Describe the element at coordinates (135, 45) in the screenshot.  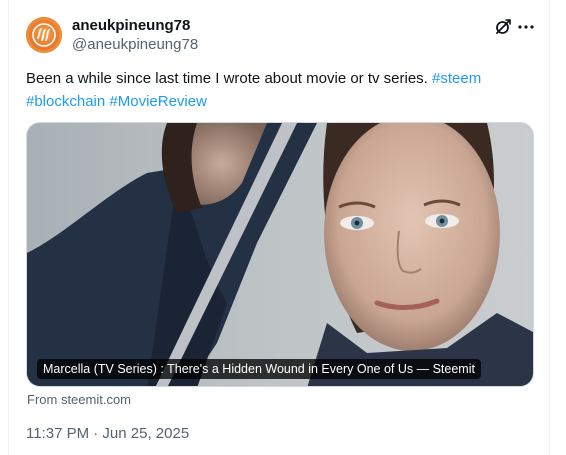
I see `author-handle: @aneukpineung78` at that location.